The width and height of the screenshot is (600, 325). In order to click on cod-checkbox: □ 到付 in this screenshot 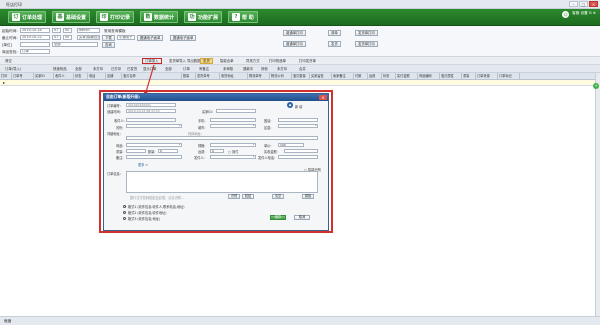, I will do `click(233, 151)`.